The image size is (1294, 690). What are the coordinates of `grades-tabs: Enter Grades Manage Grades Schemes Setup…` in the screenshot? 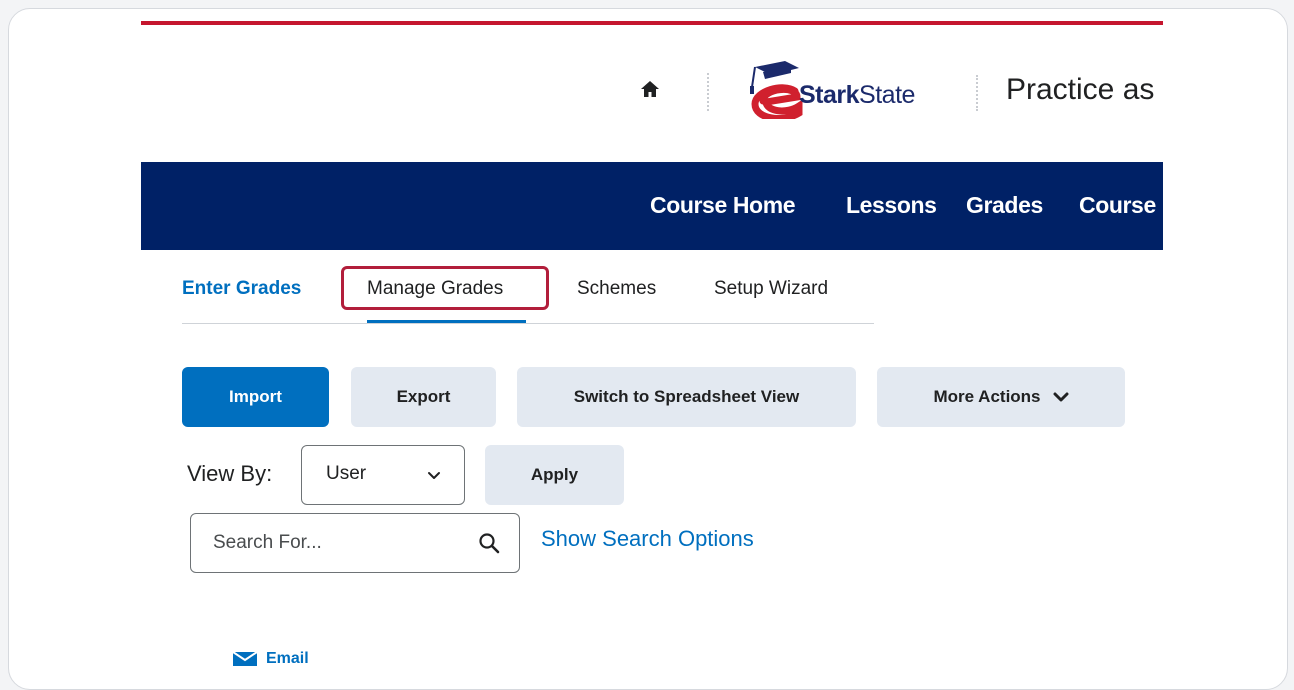 It's located at (529, 295).